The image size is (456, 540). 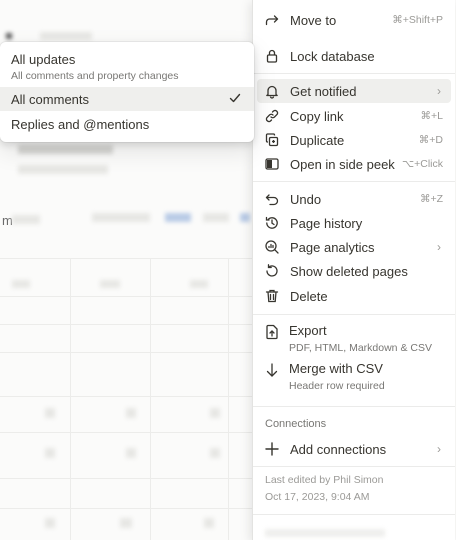 I want to click on menu-item-lock-database: Lock database, so click(x=354, y=56).